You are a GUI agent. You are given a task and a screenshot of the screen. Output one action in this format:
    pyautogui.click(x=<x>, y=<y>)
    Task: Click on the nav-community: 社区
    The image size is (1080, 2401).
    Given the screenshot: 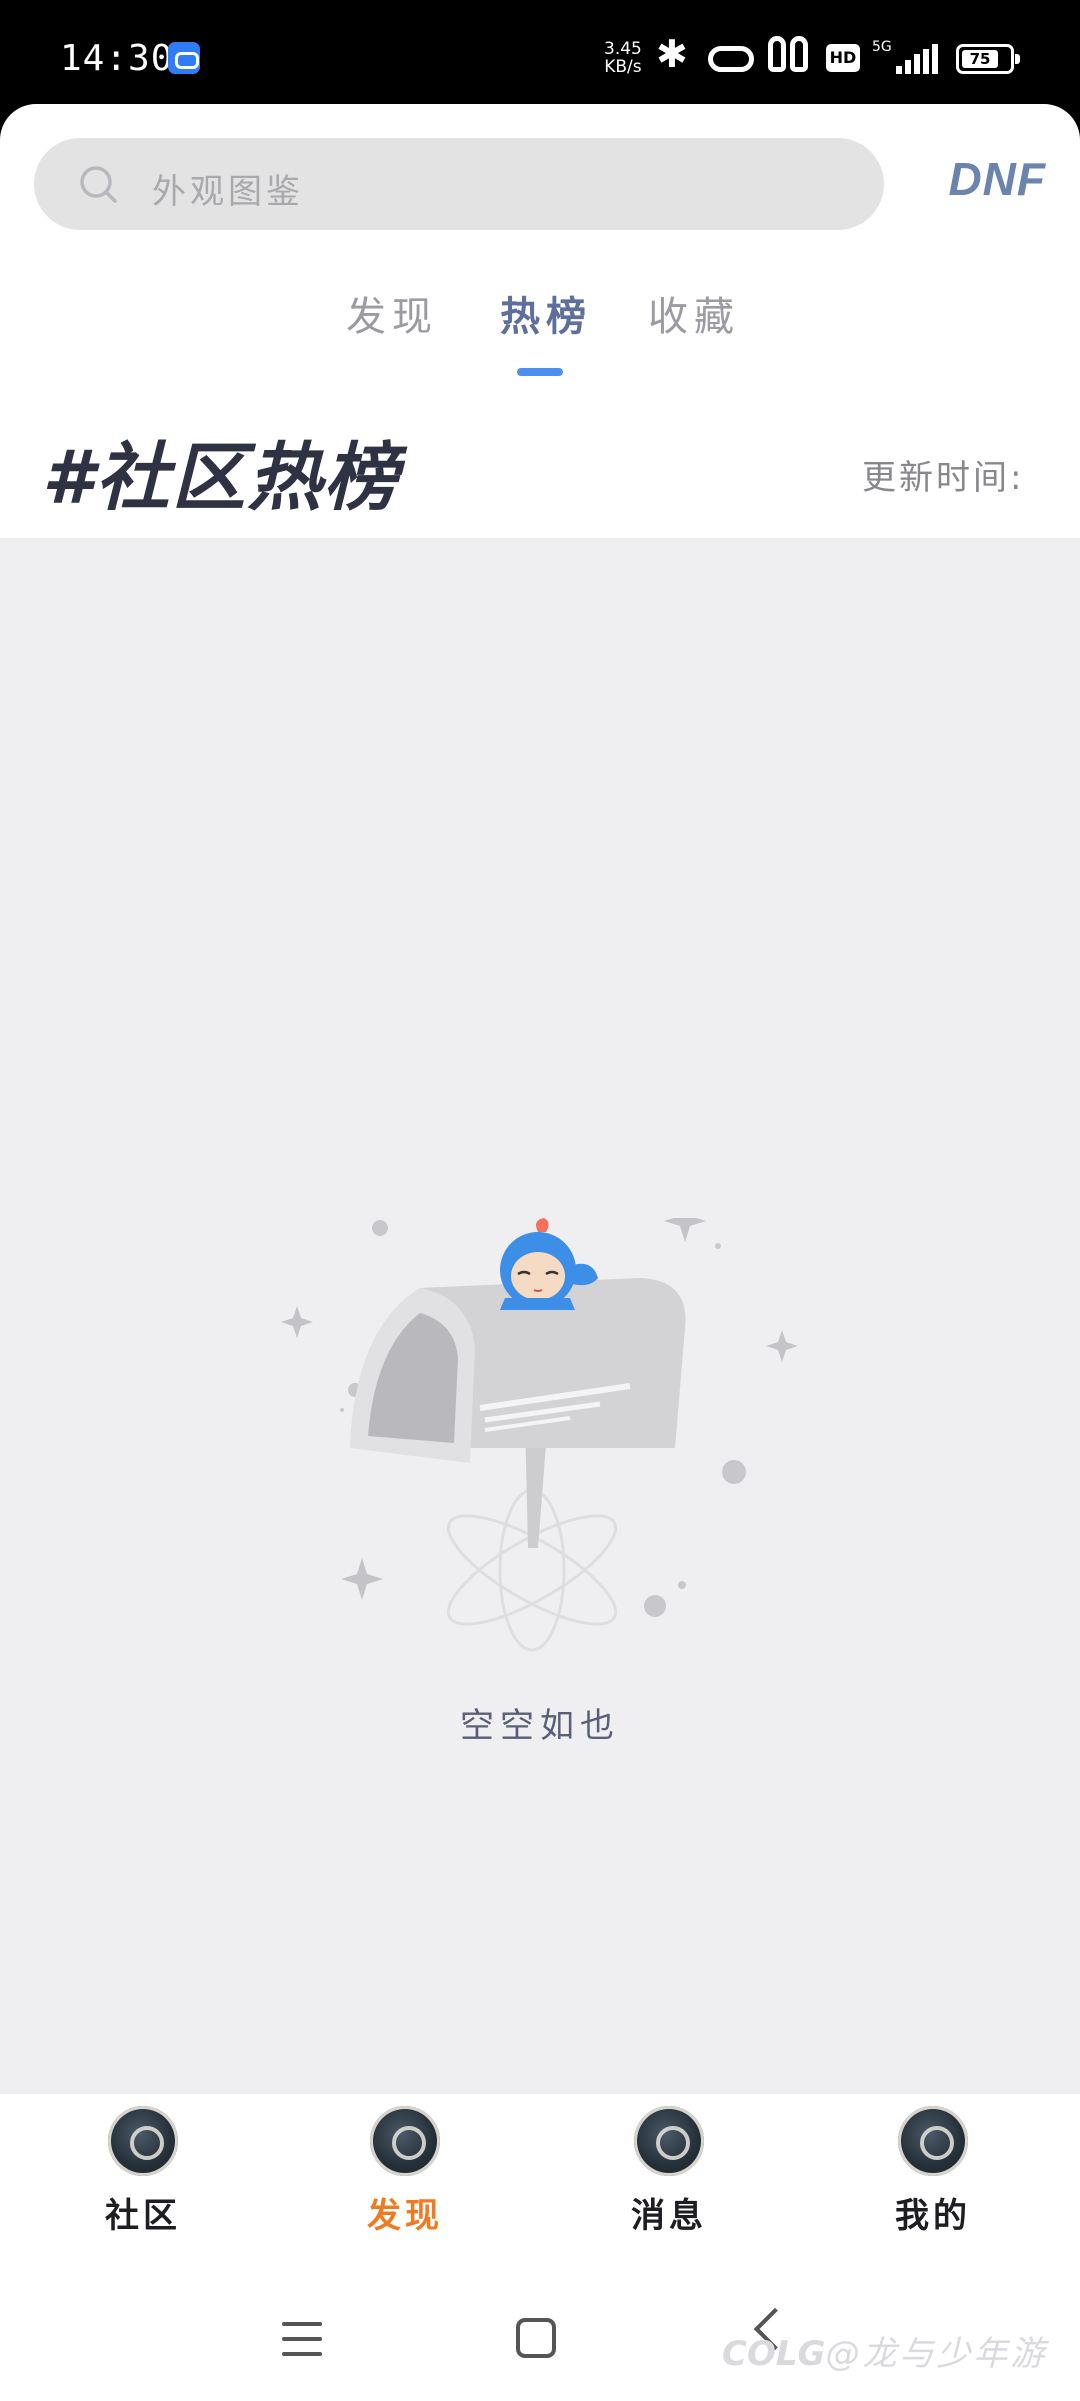 What is the action you would take?
    pyautogui.click(x=142, y=2181)
    